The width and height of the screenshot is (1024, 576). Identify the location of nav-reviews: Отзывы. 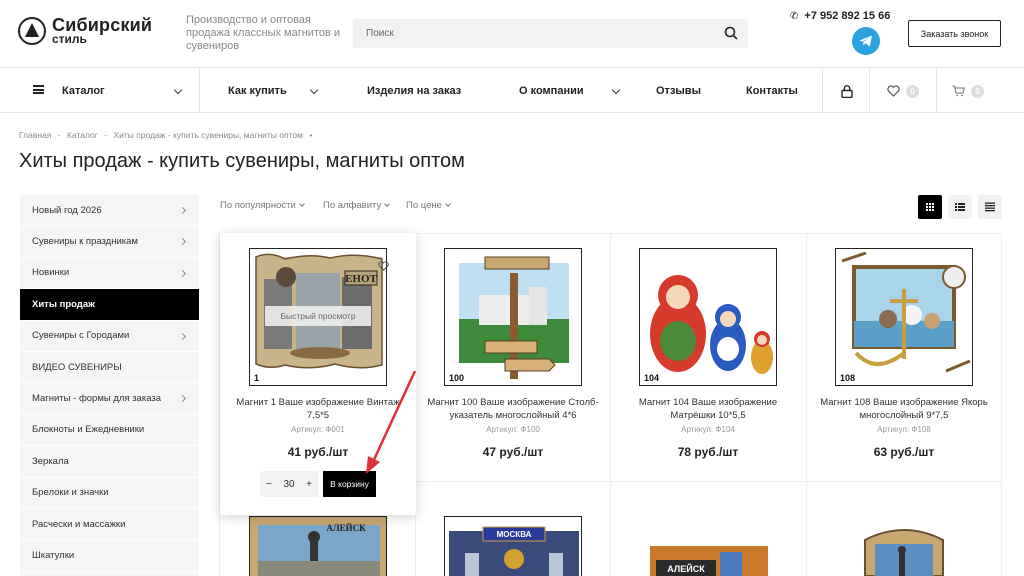
(678, 91).